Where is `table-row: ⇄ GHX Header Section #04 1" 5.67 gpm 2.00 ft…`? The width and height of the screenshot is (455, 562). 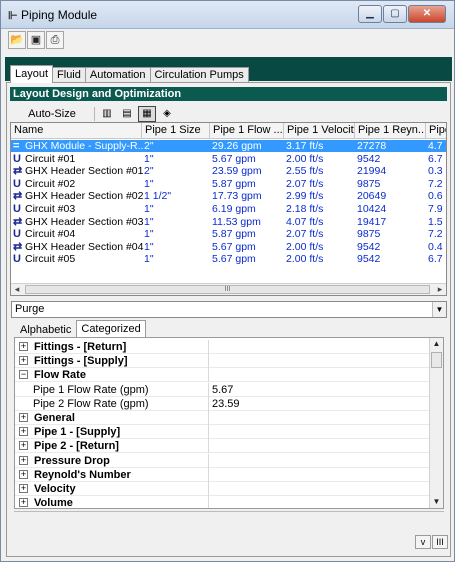 table-row: ⇄ GHX Header Section #04 1" 5.67 gpm 2.00 ft… is located at coordinates (228, 246).